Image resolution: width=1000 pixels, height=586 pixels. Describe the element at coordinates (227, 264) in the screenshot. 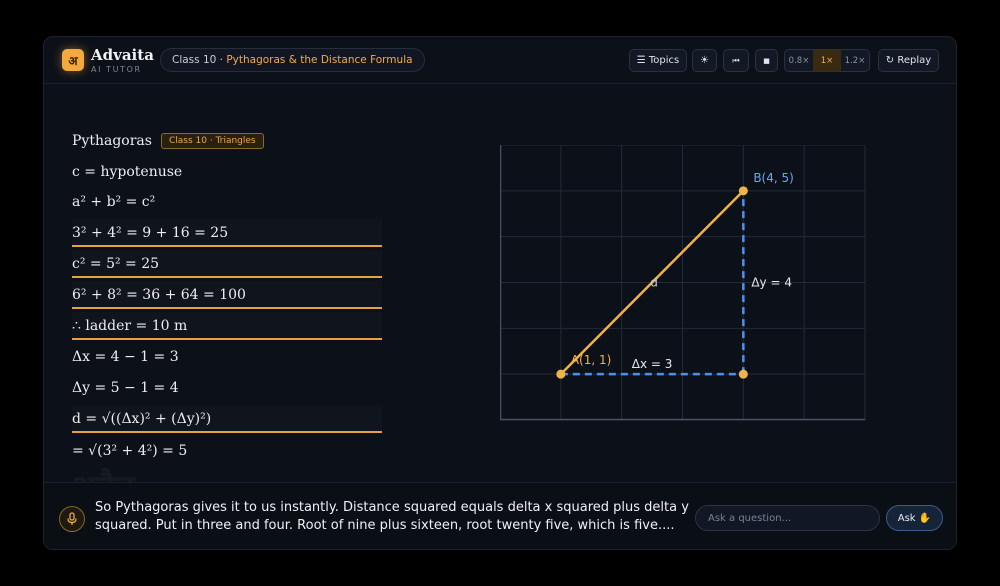

I see `math-line: c² = 5² = 25` at that location.